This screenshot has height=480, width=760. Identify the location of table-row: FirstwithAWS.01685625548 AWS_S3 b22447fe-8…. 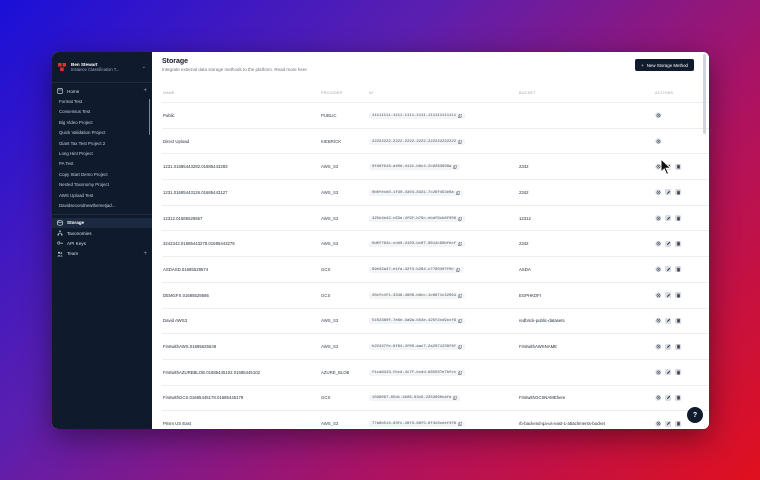
(435, 346).